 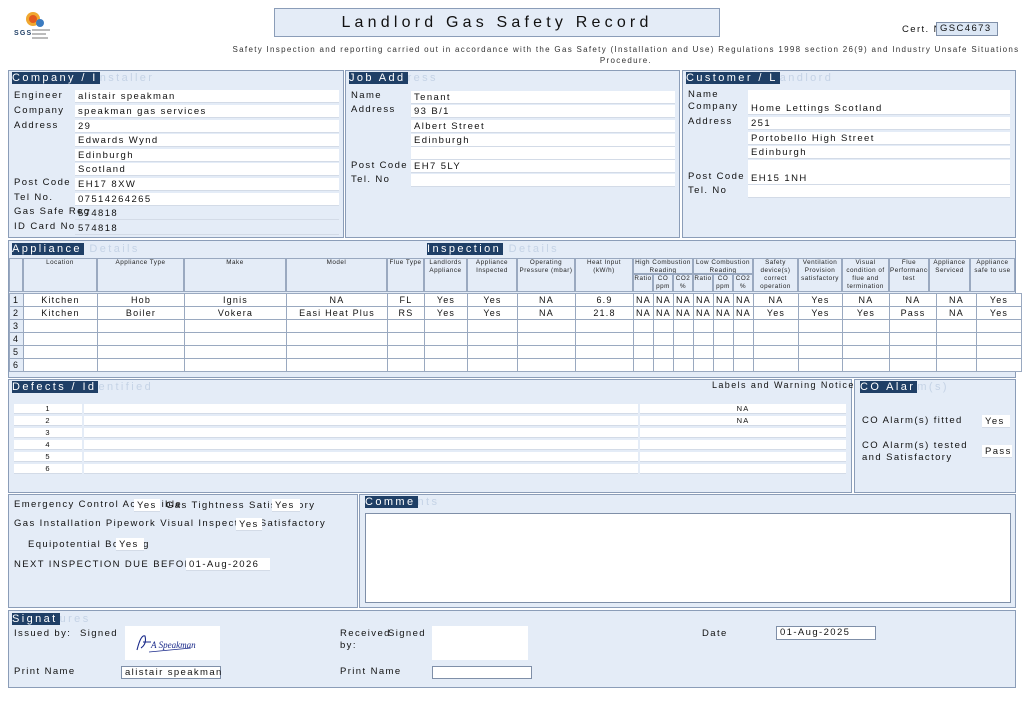 What do you see at coordinates (663, 313) in the screenshot?
I see `appliance-cell-h2: NA` at bounding box center [663, 313].